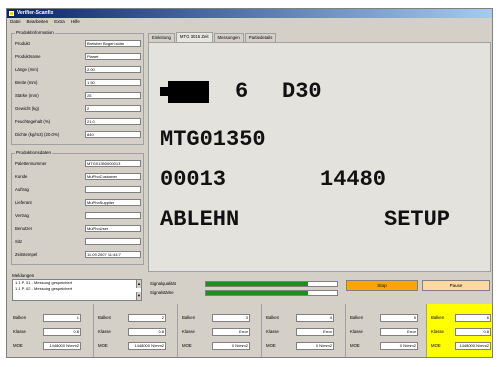  Describe the element at coordinates (247, 291) in the screenshot. I see `signal-area: Signalqualität Signalstärke` at that location.